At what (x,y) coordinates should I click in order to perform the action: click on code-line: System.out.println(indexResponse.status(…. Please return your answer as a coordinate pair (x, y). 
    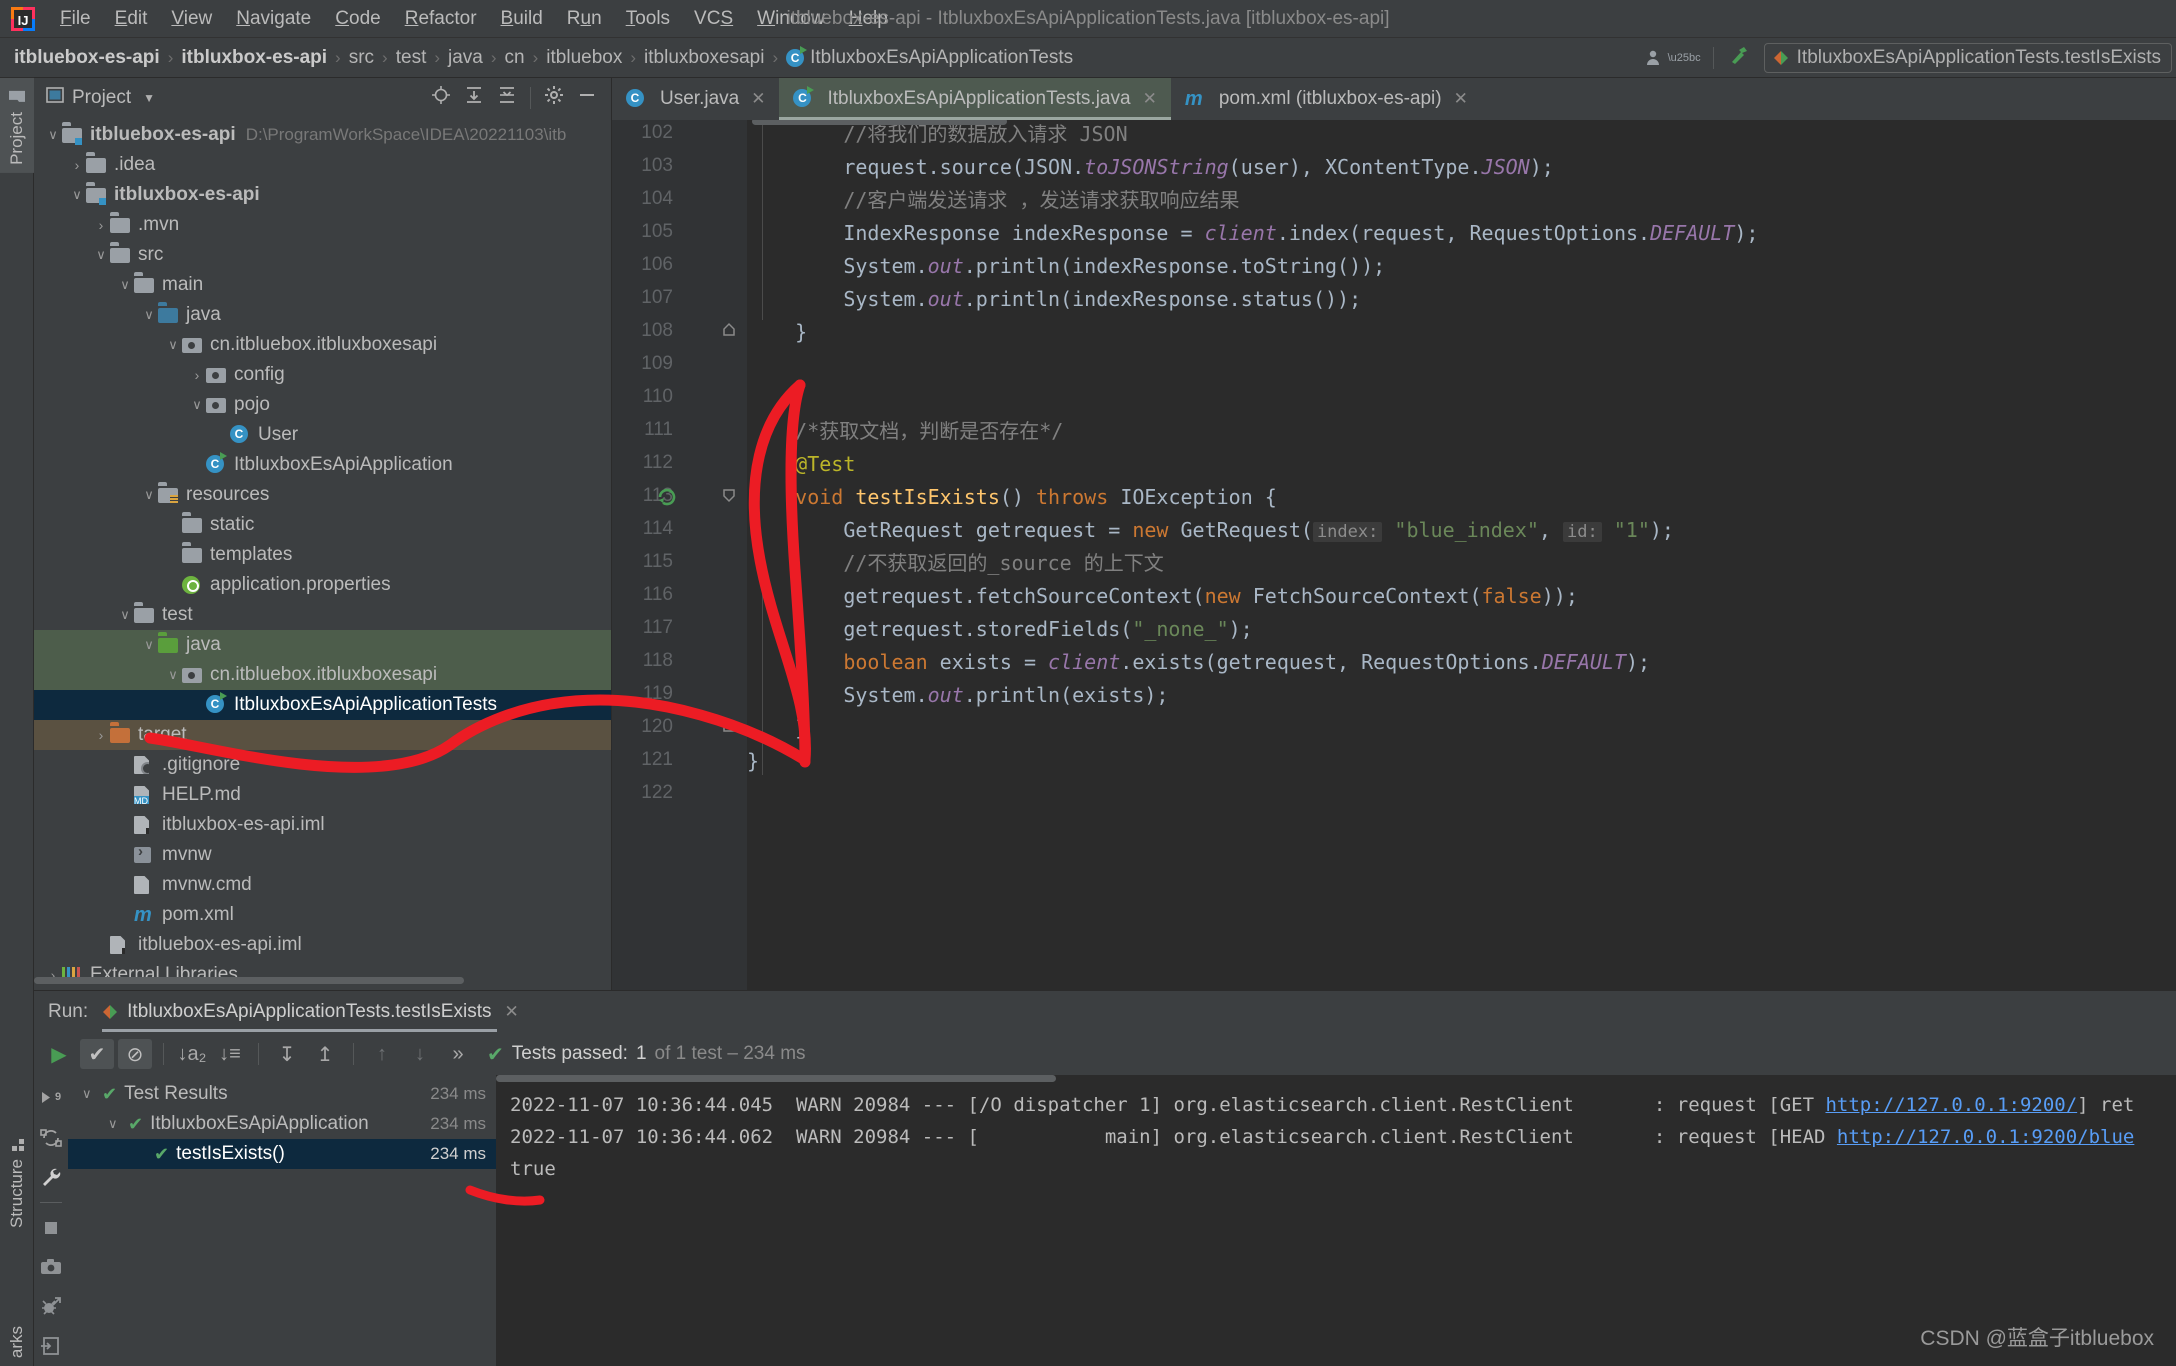
    Looking at the image, I should click on (1054, 299).